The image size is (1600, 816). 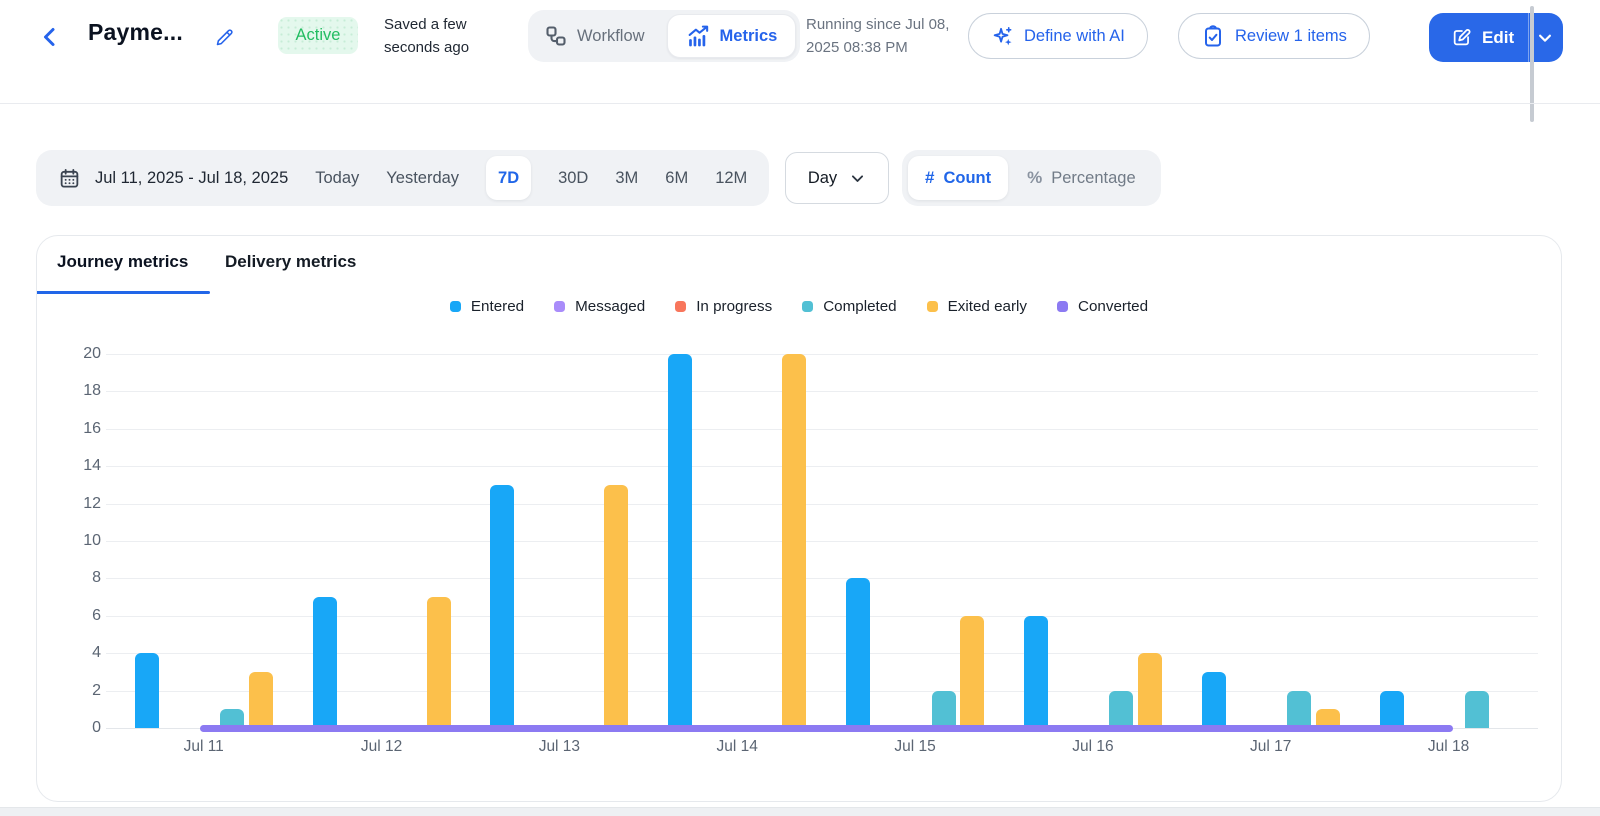 What do you see at coordinates (800, 103) in the screenshot?
I see `header-divider` at bounding box center [800, 103].